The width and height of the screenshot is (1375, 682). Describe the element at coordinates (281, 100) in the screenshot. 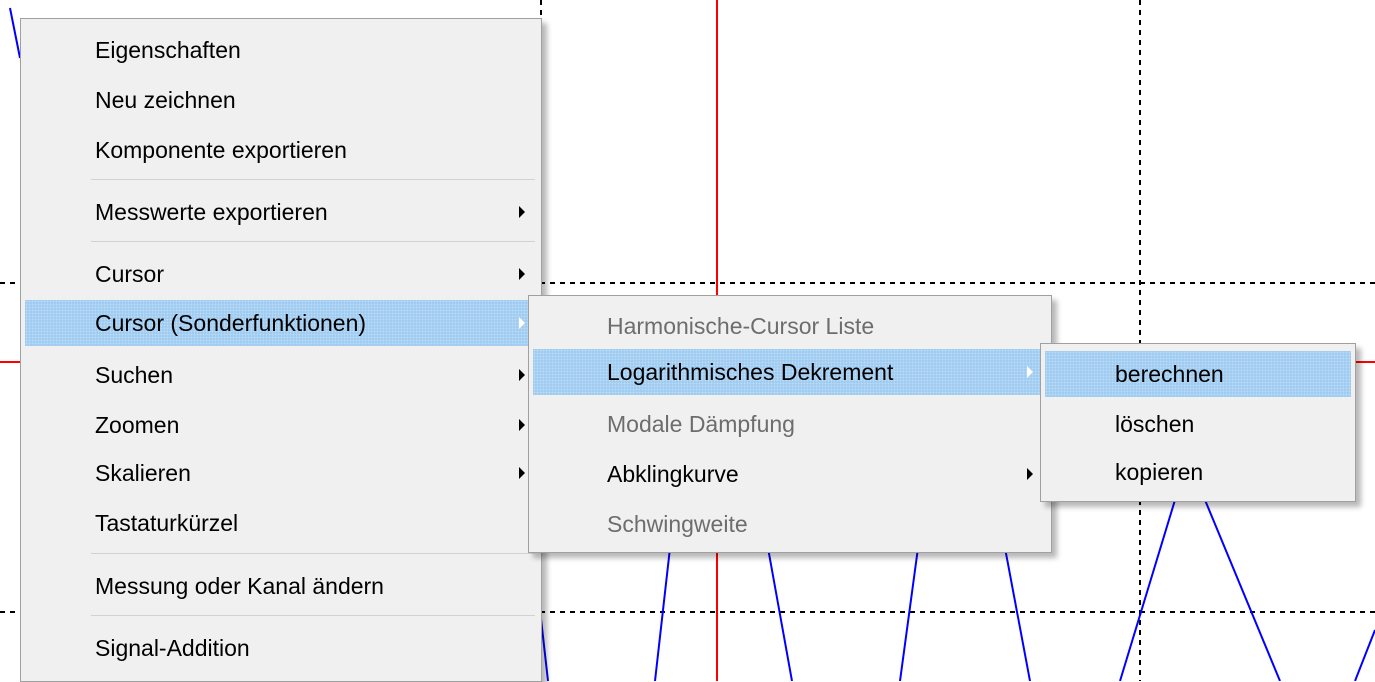

I see `menu-item-neu-zeichnen: Neu zeichnen` at that location.